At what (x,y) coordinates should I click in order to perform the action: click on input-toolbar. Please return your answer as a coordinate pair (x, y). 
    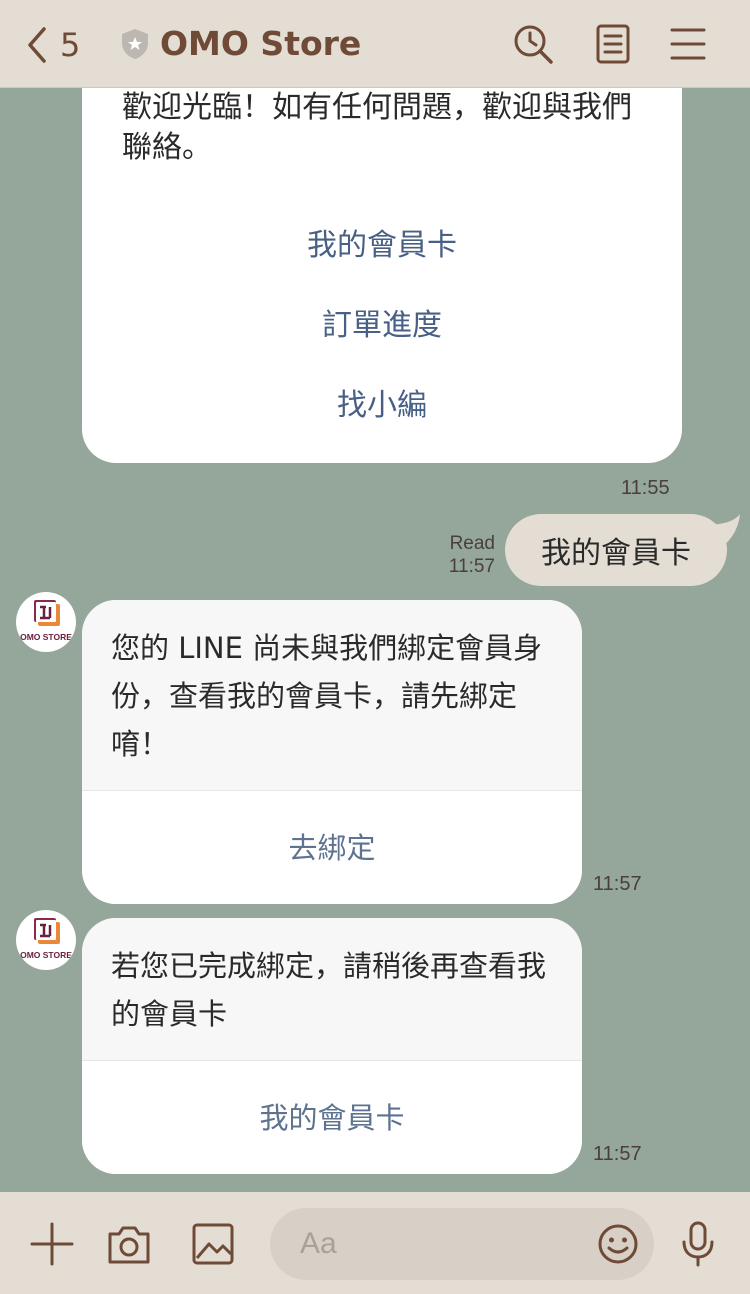
    Looking at the image, I should click on (375, 1243).